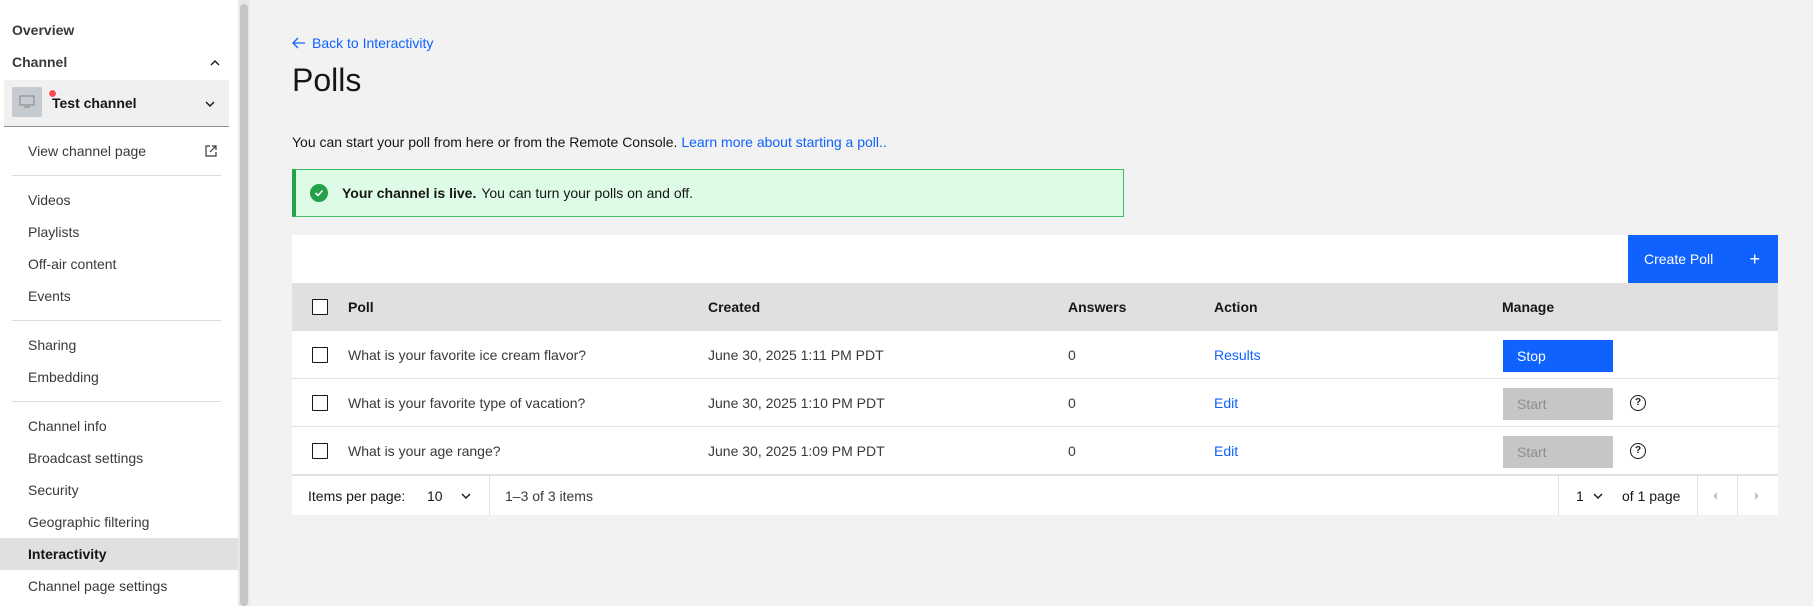  What do you see at coordinates (119, 345) in the screenshot?
I see `sidebar-item-sharing: Sharing` at bounding box center [119, 345].